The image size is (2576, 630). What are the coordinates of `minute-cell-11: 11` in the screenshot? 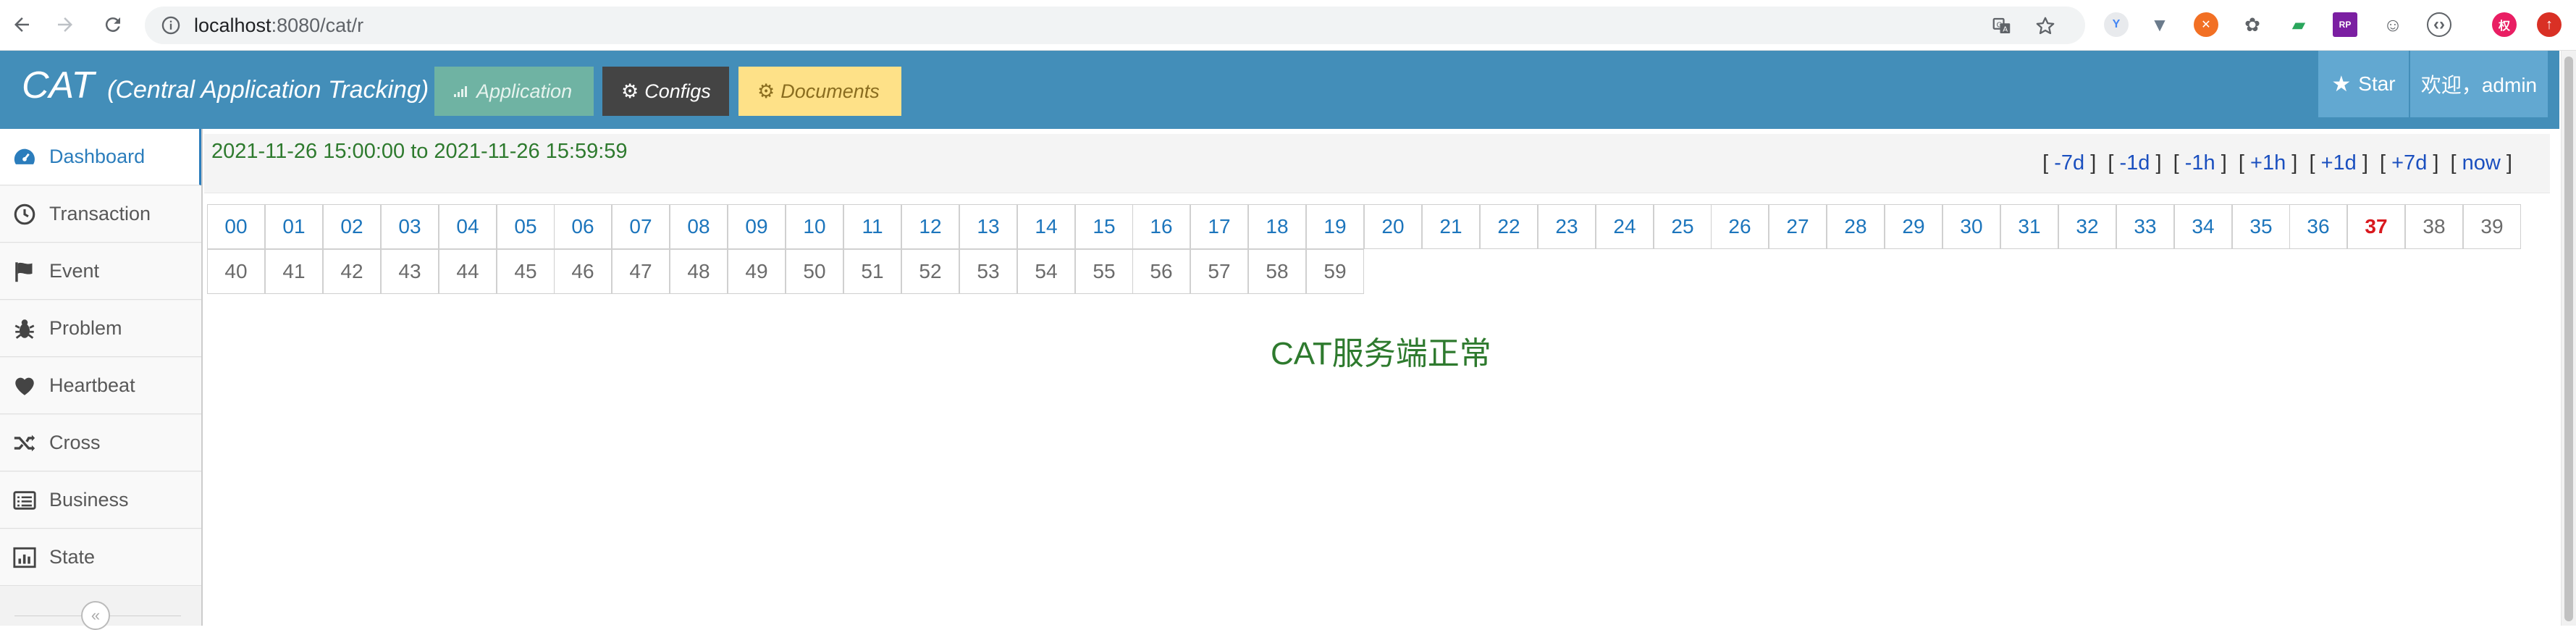 It's located at (872, 226).